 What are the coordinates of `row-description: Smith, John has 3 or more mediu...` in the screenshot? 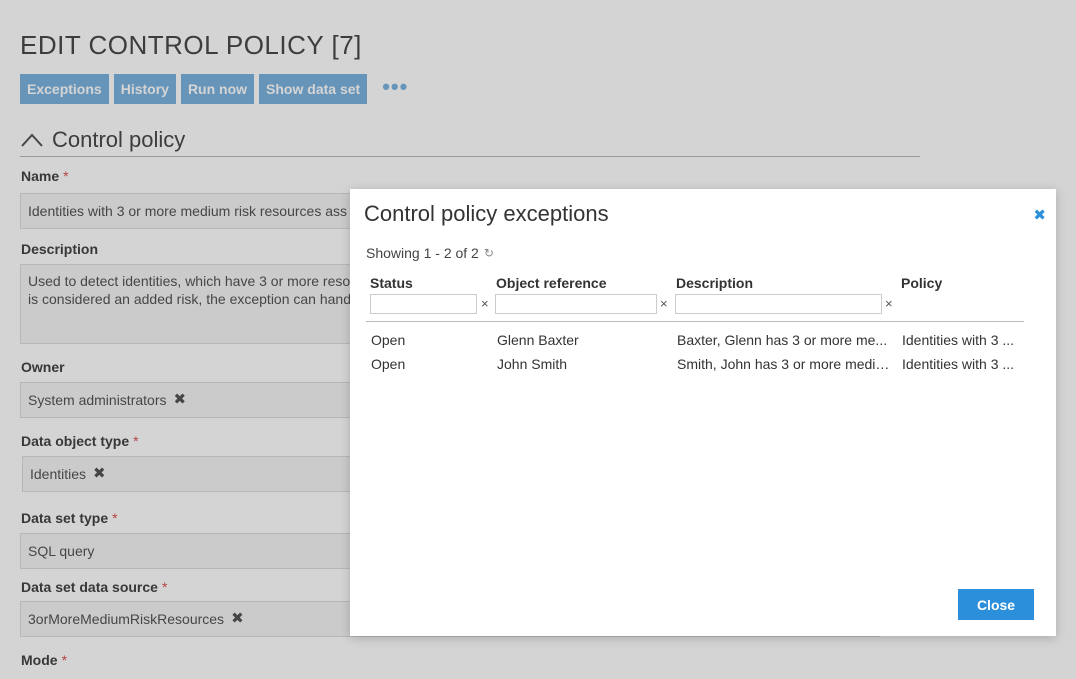 It's located at (784, 364).